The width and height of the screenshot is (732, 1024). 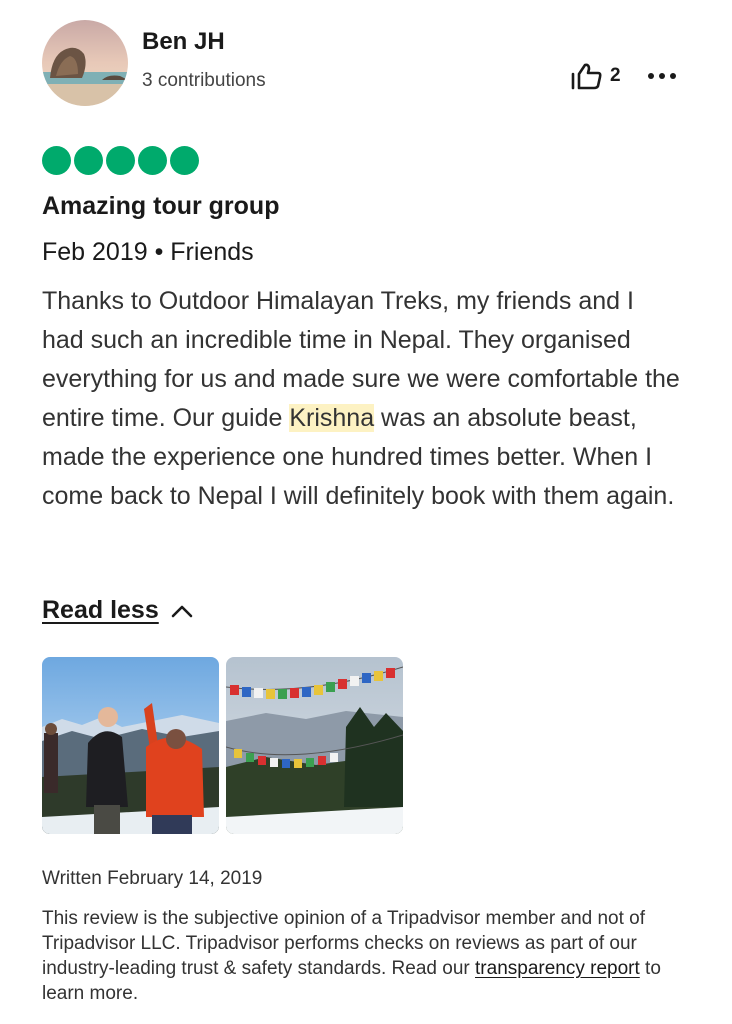 I want to click on review-photo-prayer-flags, so click(x=314, y=745).